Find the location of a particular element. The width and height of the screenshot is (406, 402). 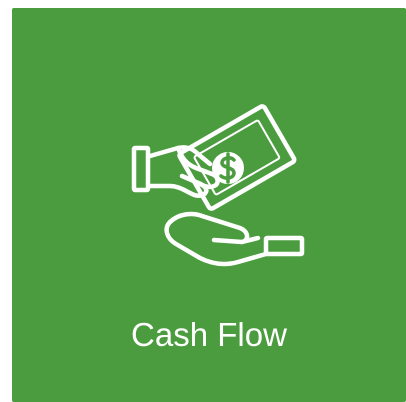

tile-label: Cash Flow is located at coordinates (209, 334).